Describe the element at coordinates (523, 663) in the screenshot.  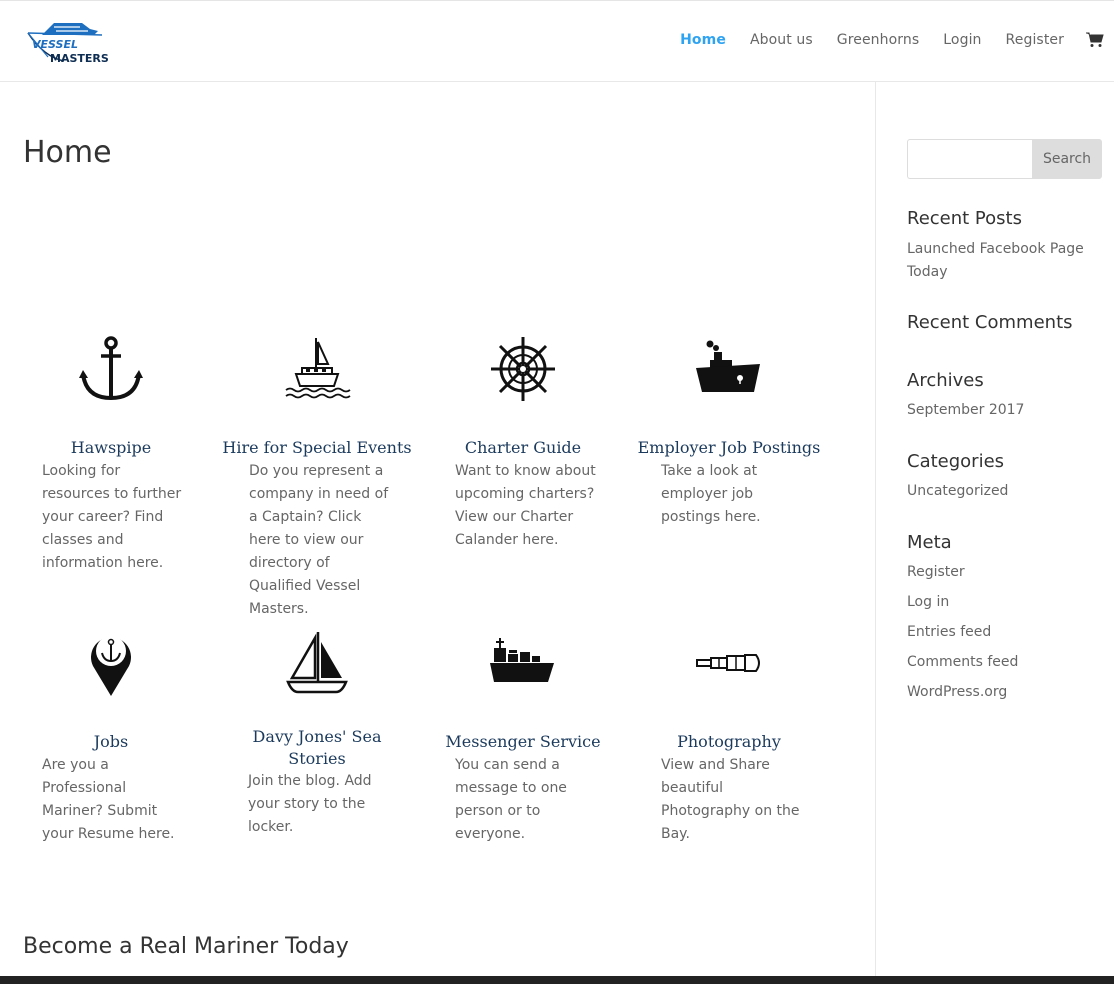
I see `cargo-ship-icon` at that location.